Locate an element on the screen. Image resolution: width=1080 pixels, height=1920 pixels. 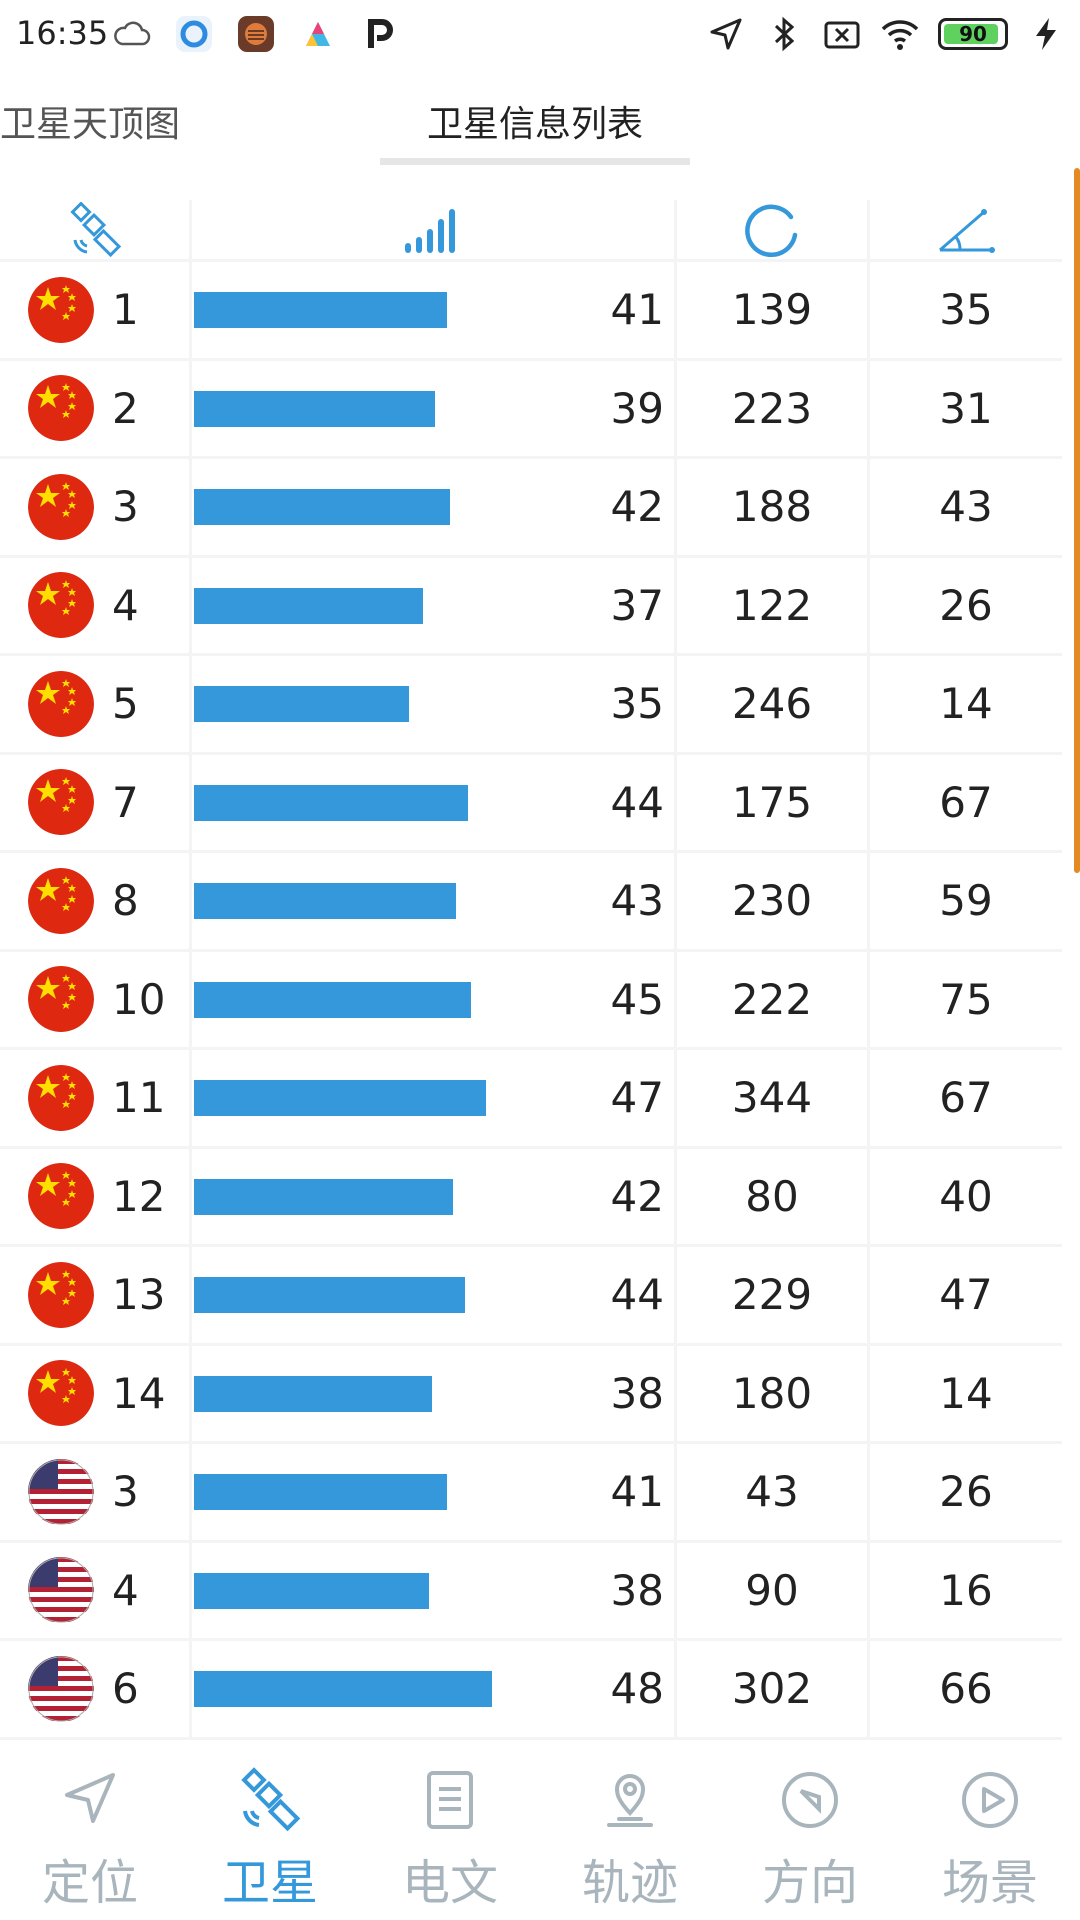
charging-icon is located at coordinates (1046, 34).